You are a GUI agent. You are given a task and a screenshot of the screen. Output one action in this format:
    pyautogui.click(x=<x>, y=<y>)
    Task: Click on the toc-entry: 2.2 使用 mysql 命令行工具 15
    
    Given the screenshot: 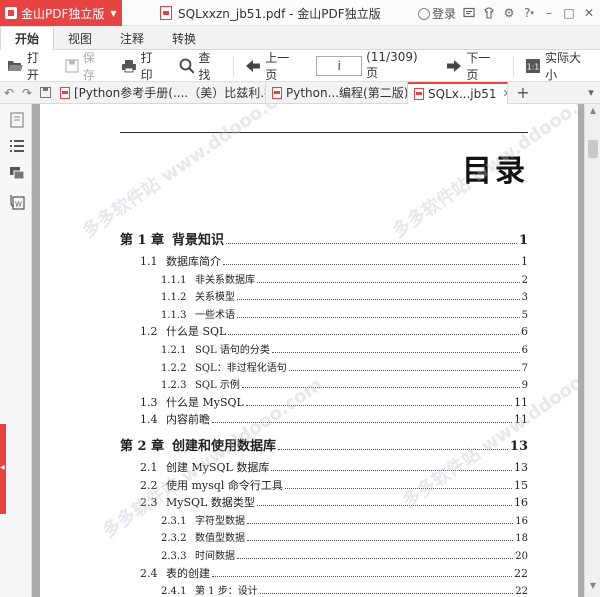 What is the action you would take?
    pyautogui.click(x=334, y=485)
    